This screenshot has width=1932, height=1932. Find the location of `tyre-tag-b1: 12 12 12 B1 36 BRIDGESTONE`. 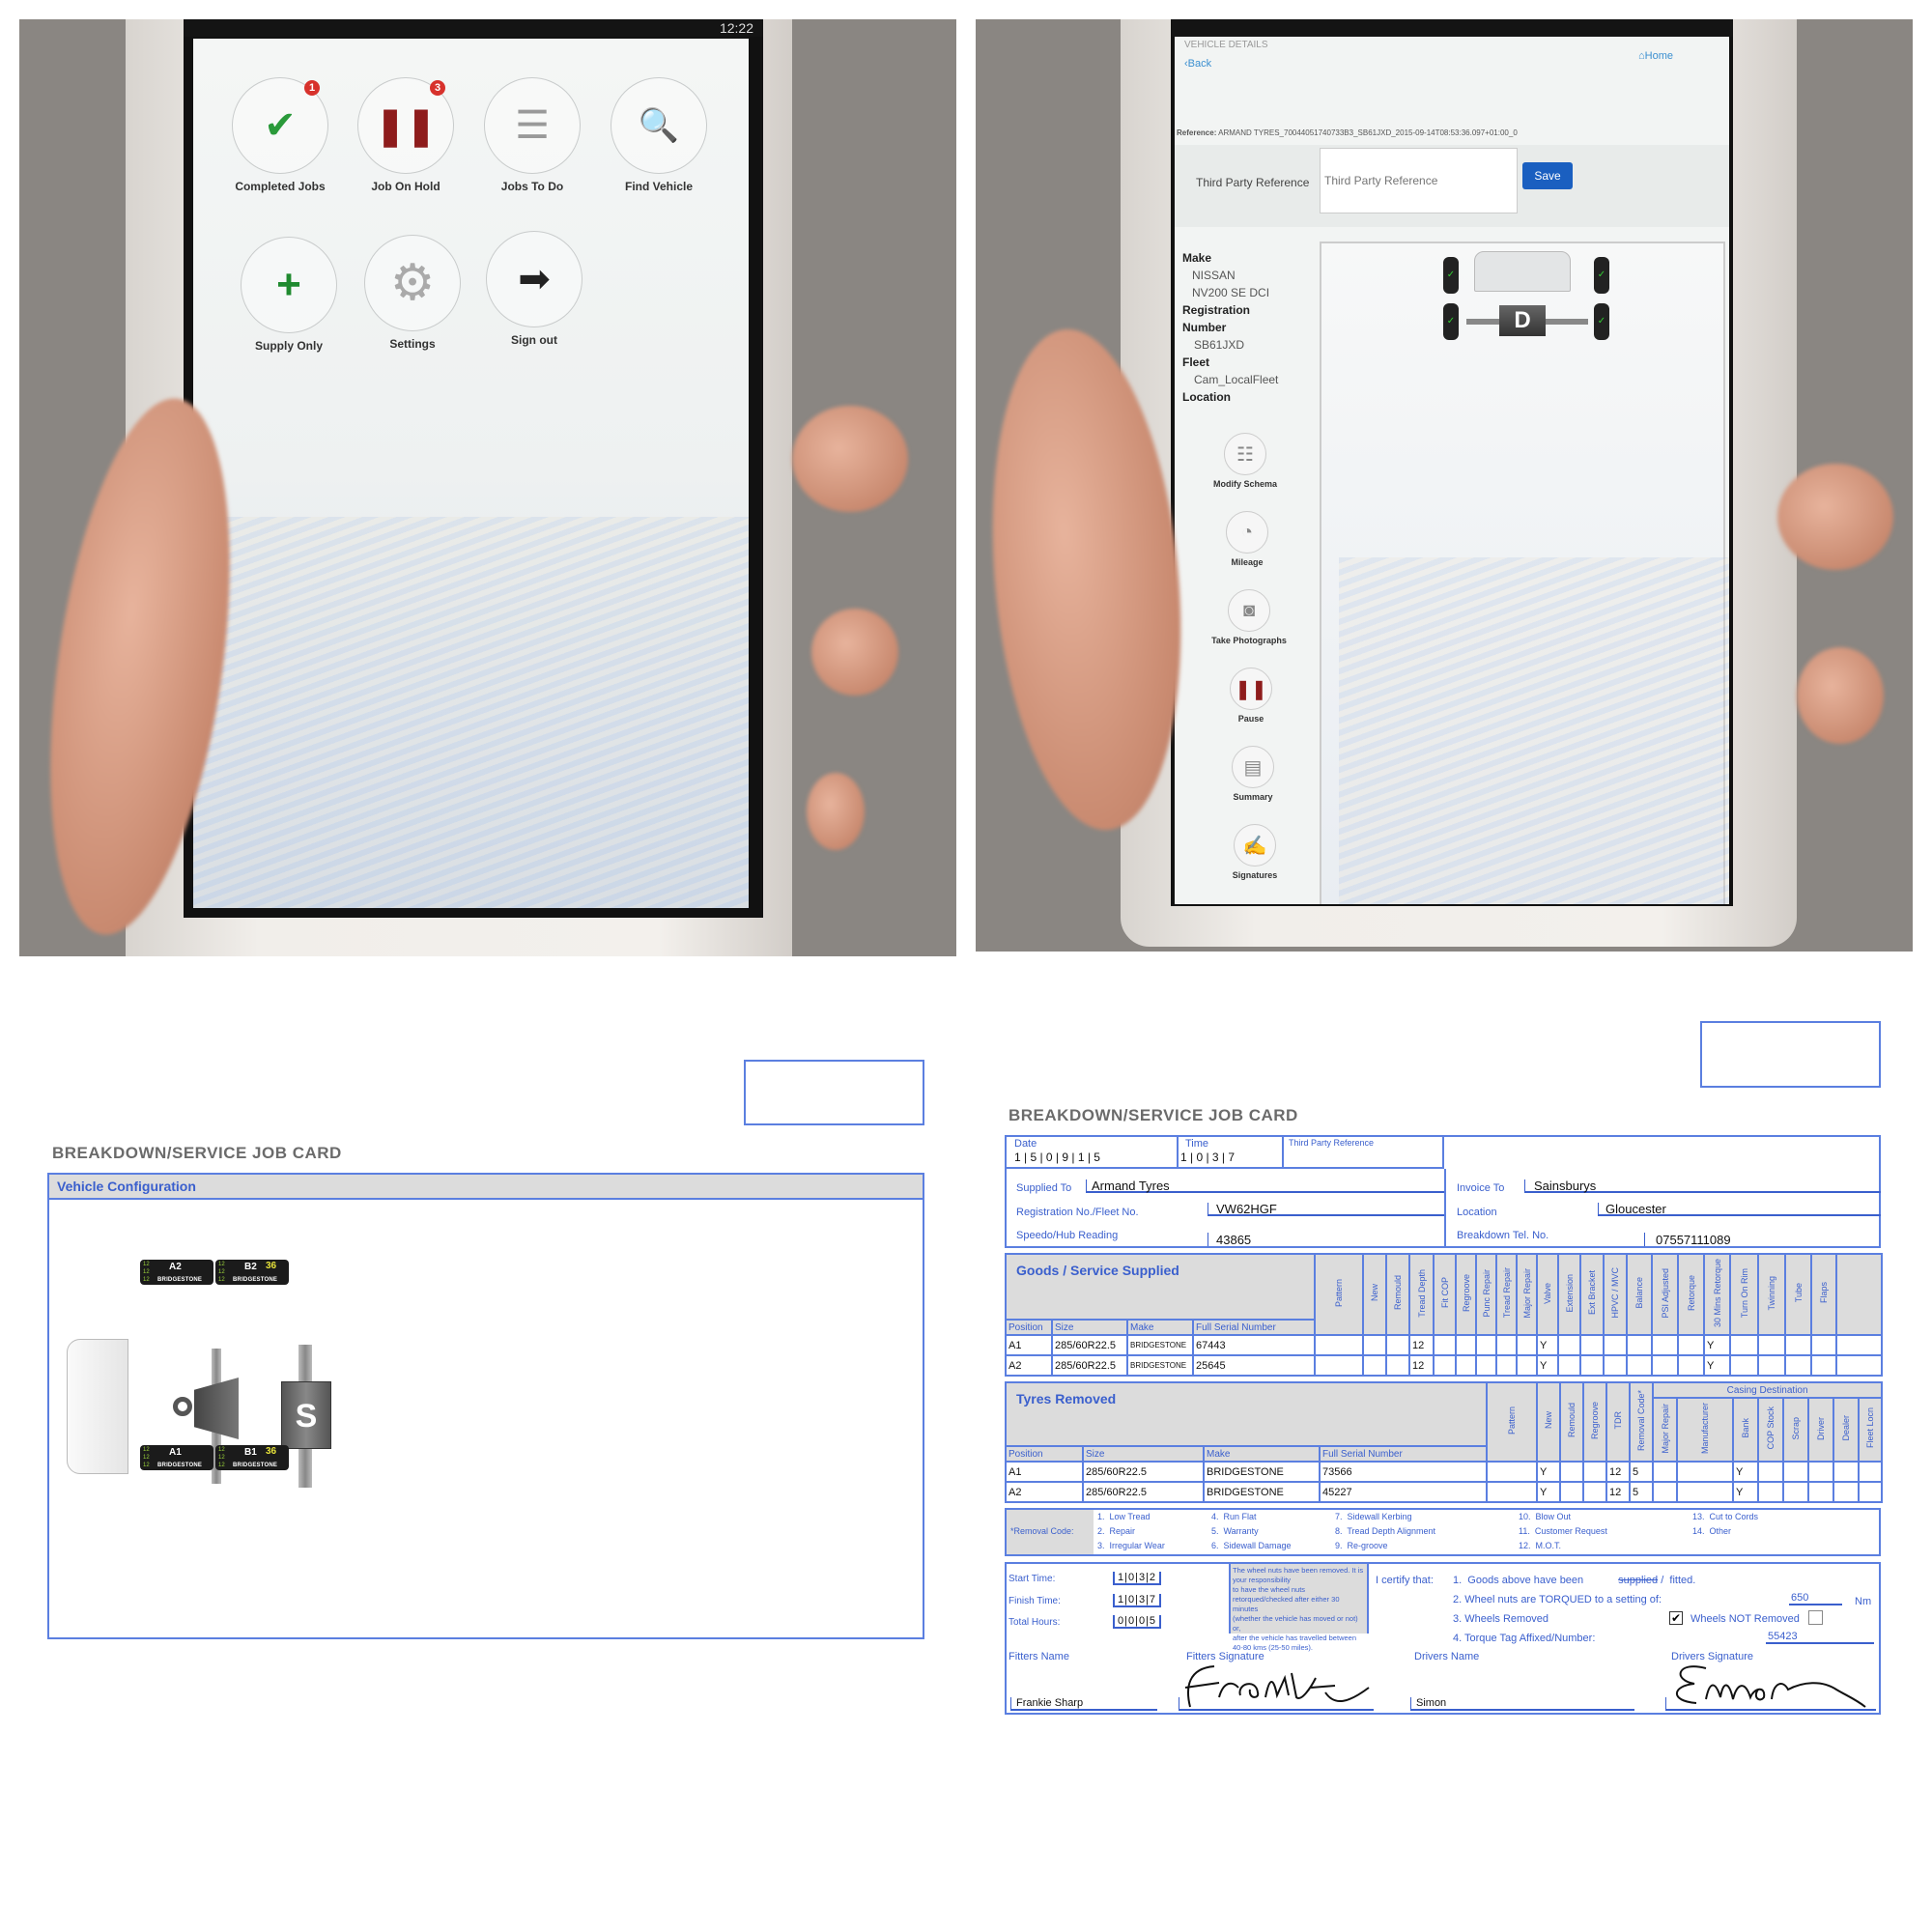

tyre-tag-b1: 12 12 12 B1 36 BRIDGESTONE is located at coordinates (252, 1457).